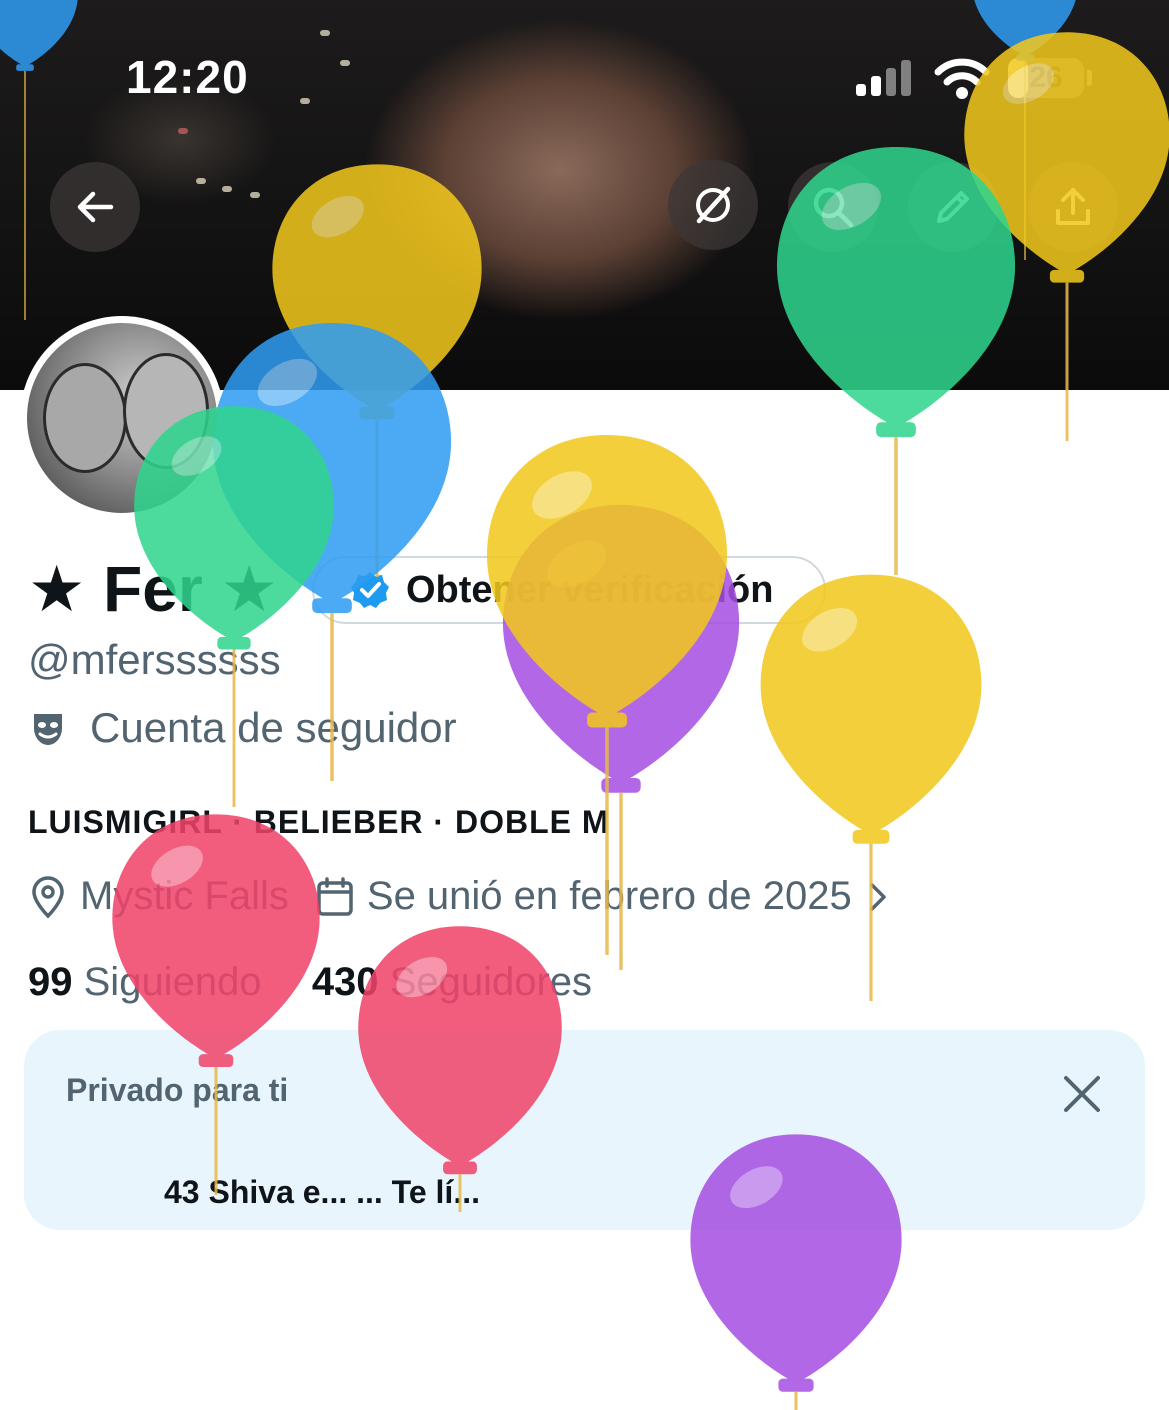 The width and height of the screenshot is (1169, 1410). I want to click on profile-meta: Mystic Falls Se unió en febrero de 2025, so click(478, 896).